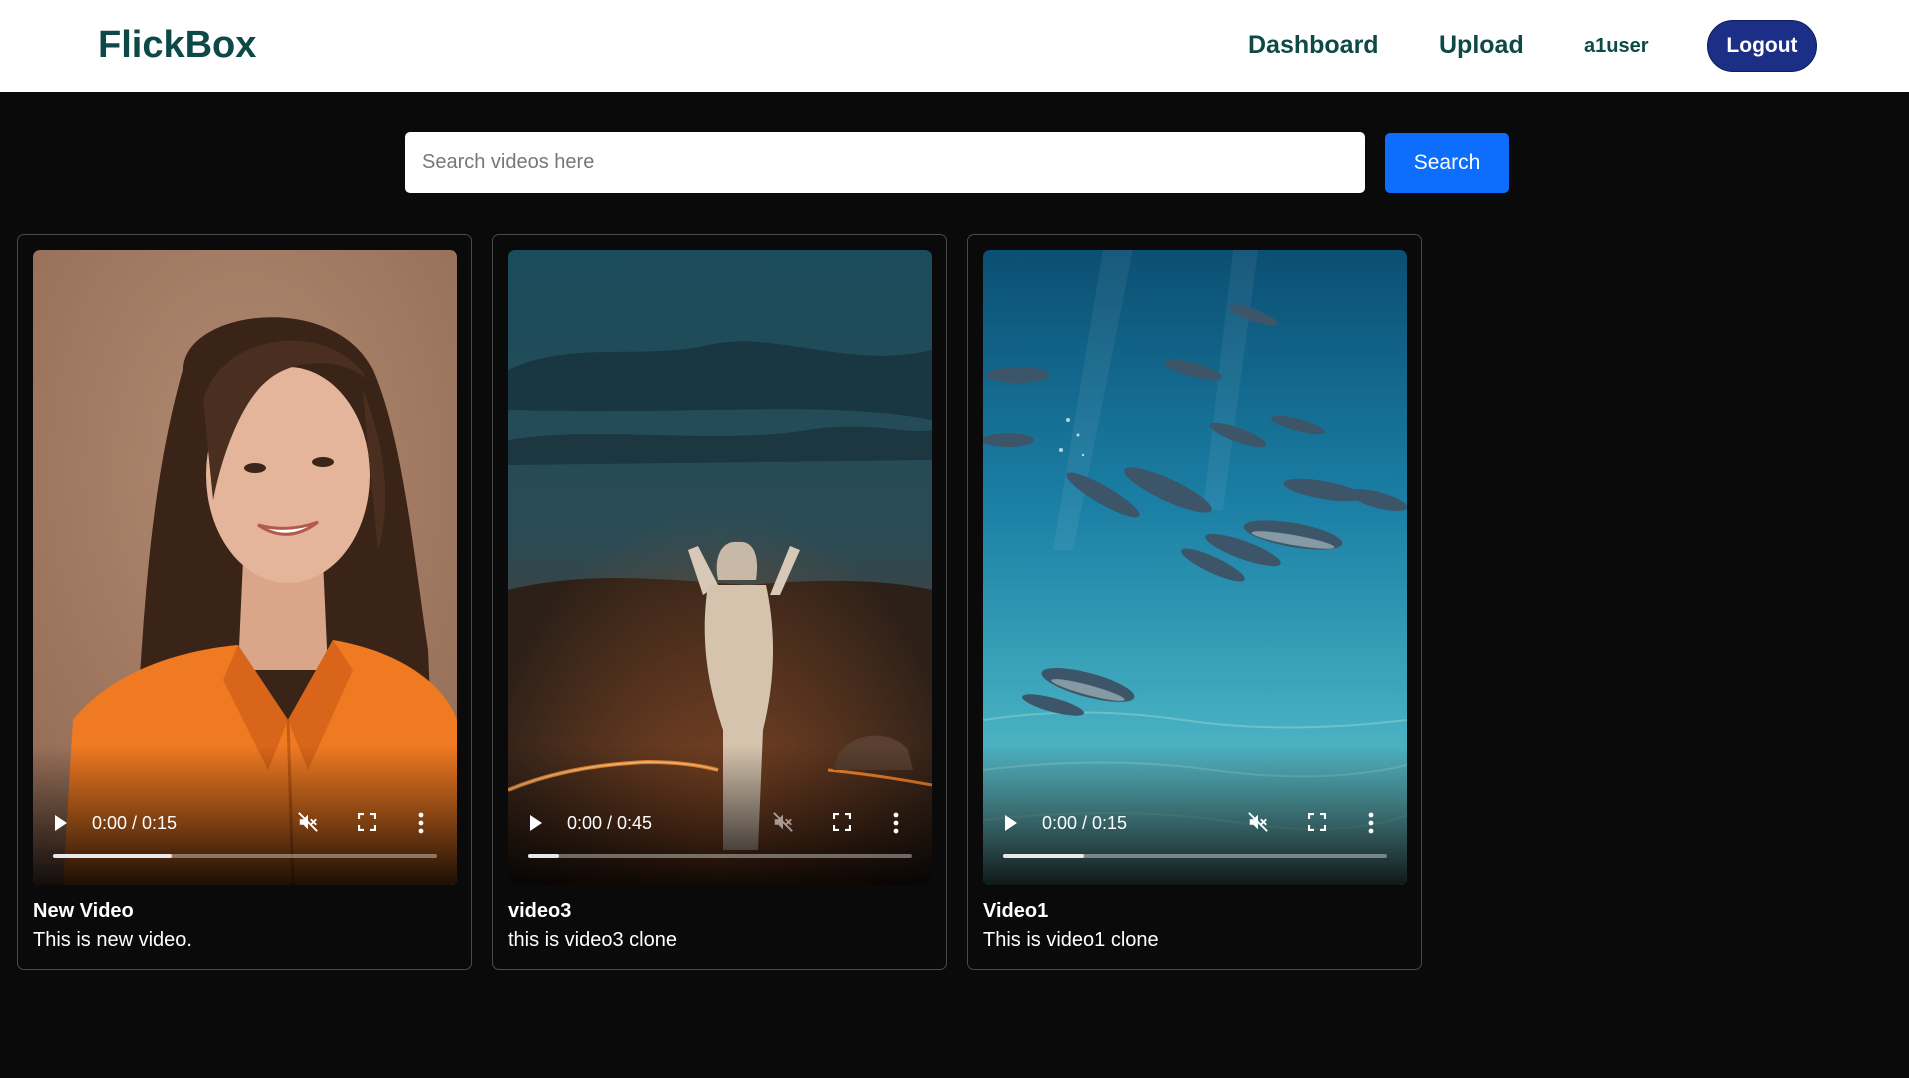 The height and width of the screenshot is (1078, 1909). Describe the element at coordinates (177, 45) in the screenshot. I see `brand-logo: FlickBox` at that location.